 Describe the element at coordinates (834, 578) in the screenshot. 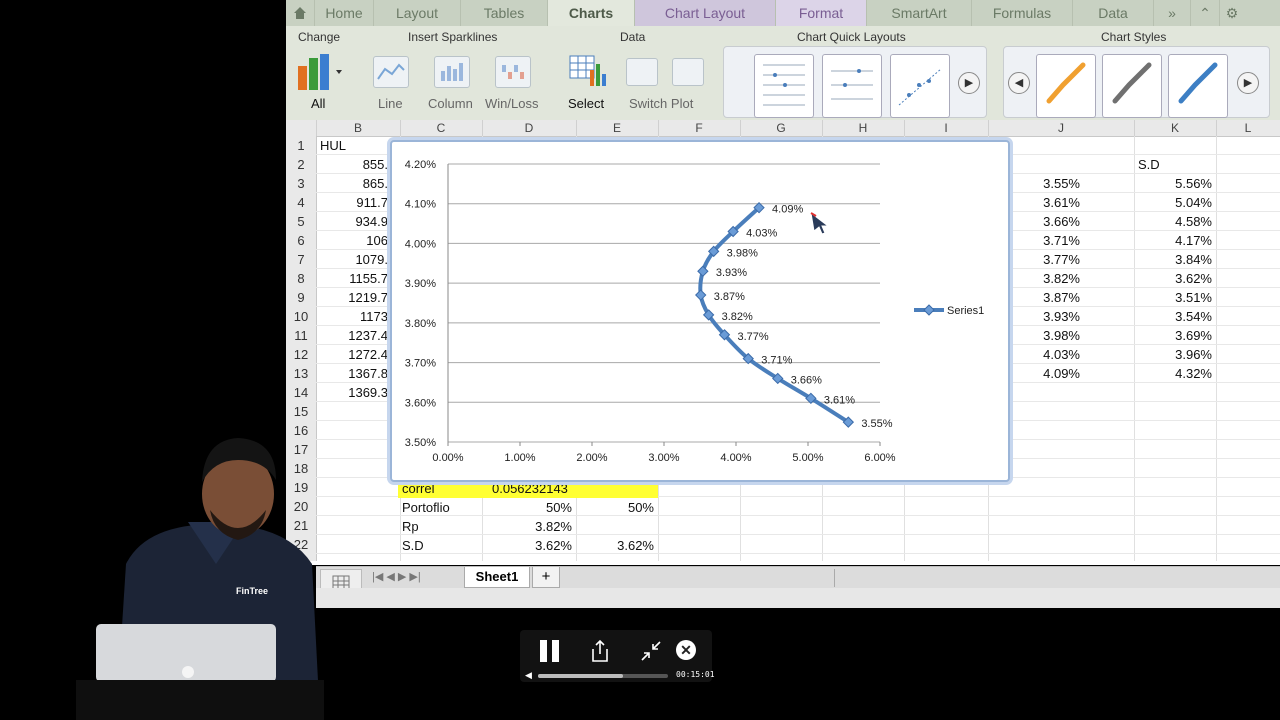

I see `scrollbar-splitter` at that location.